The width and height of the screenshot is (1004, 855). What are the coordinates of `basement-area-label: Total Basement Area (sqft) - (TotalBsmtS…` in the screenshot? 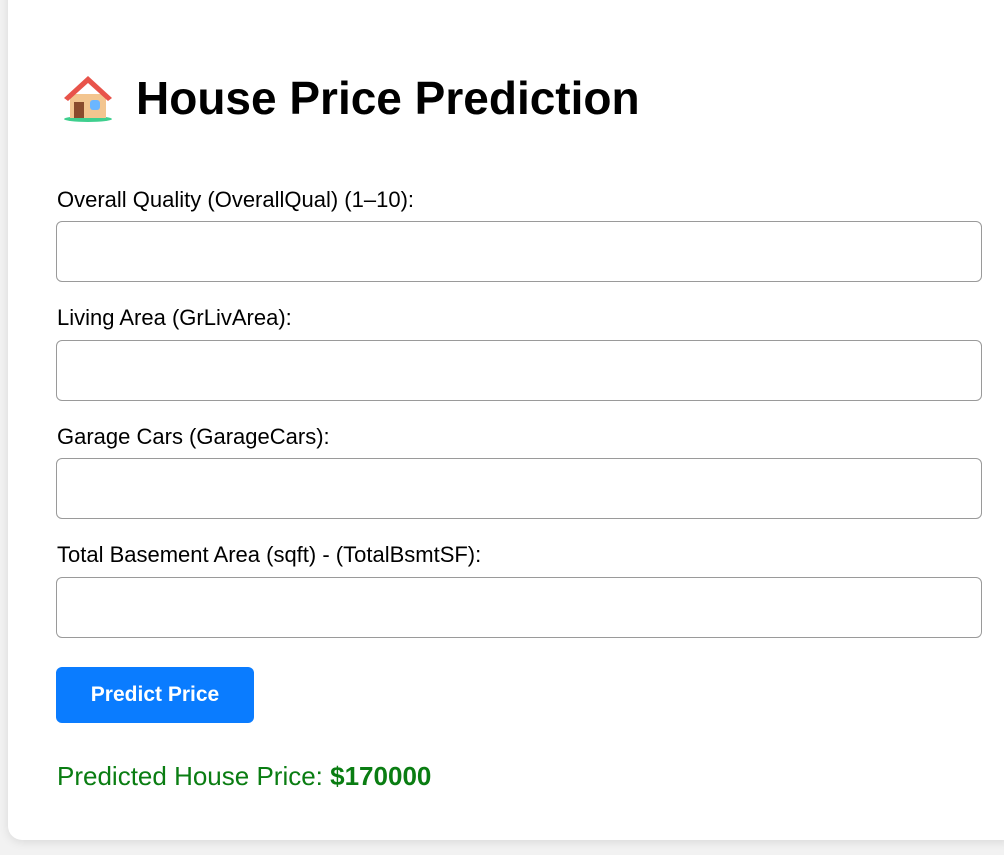 It's located at (269, 554).